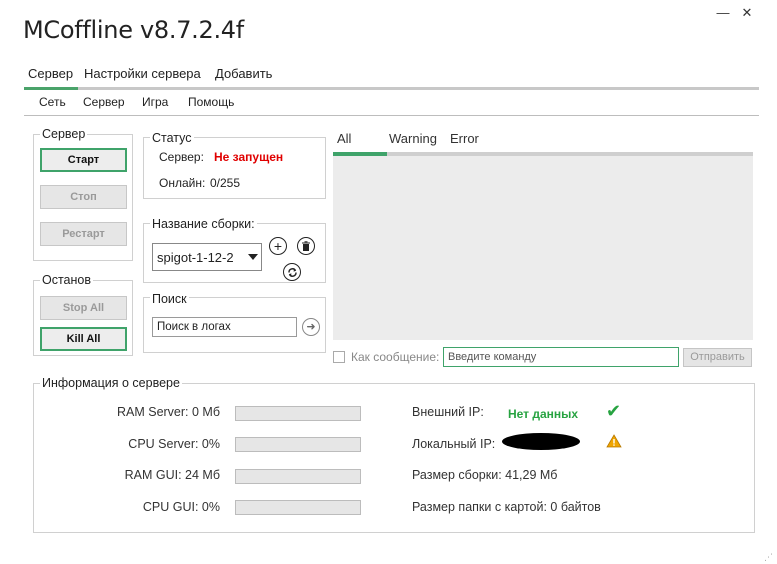 The image size is (777, 564). Describe the element at coordinates (344, 138) in the screenshot. I see `tab-all: All` at that location.